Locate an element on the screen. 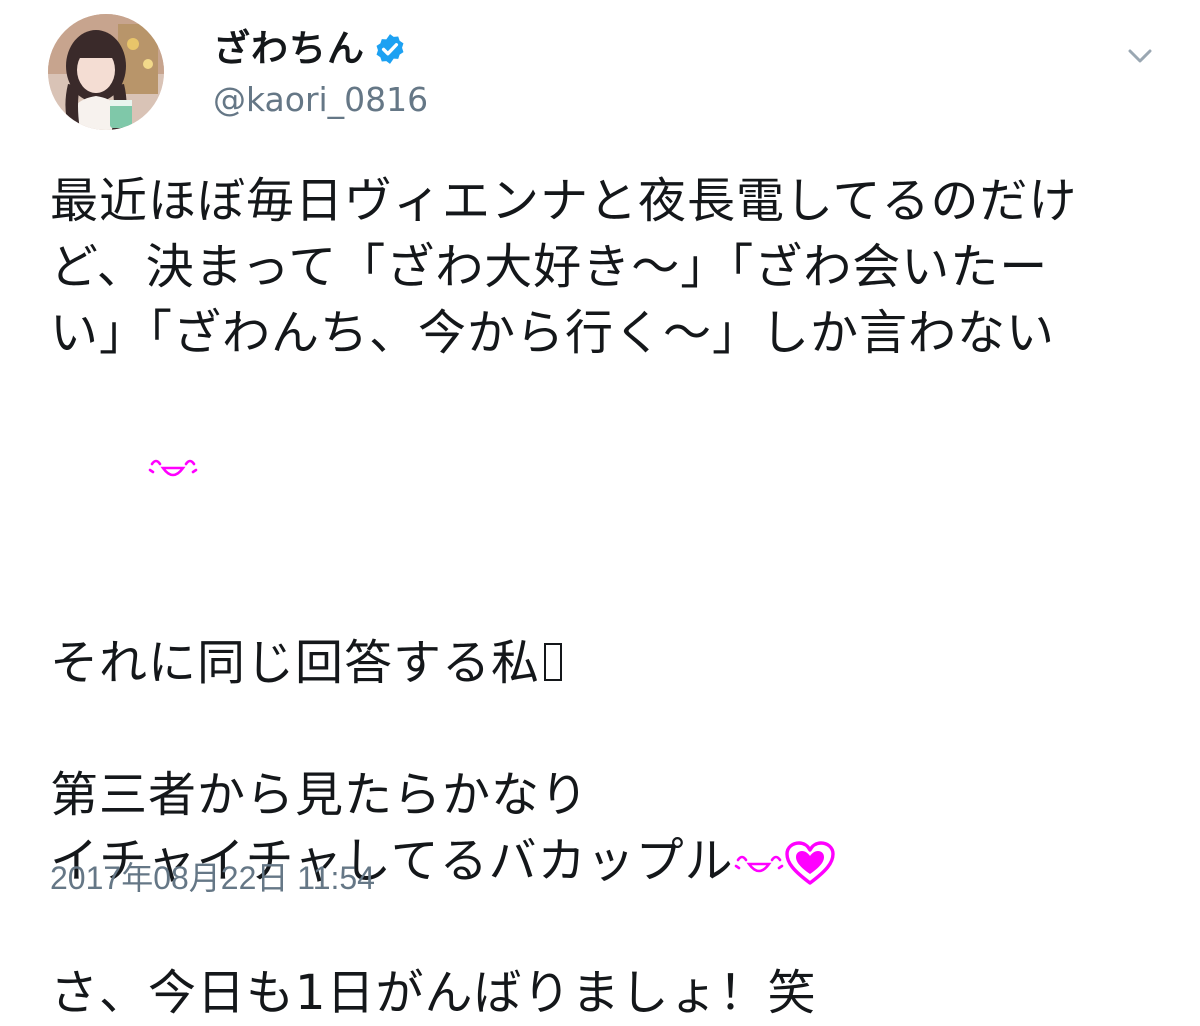 The image size is (1200, 1026). tweet-line: 第三者から見たらかなり is located at coordinates (320, 795).